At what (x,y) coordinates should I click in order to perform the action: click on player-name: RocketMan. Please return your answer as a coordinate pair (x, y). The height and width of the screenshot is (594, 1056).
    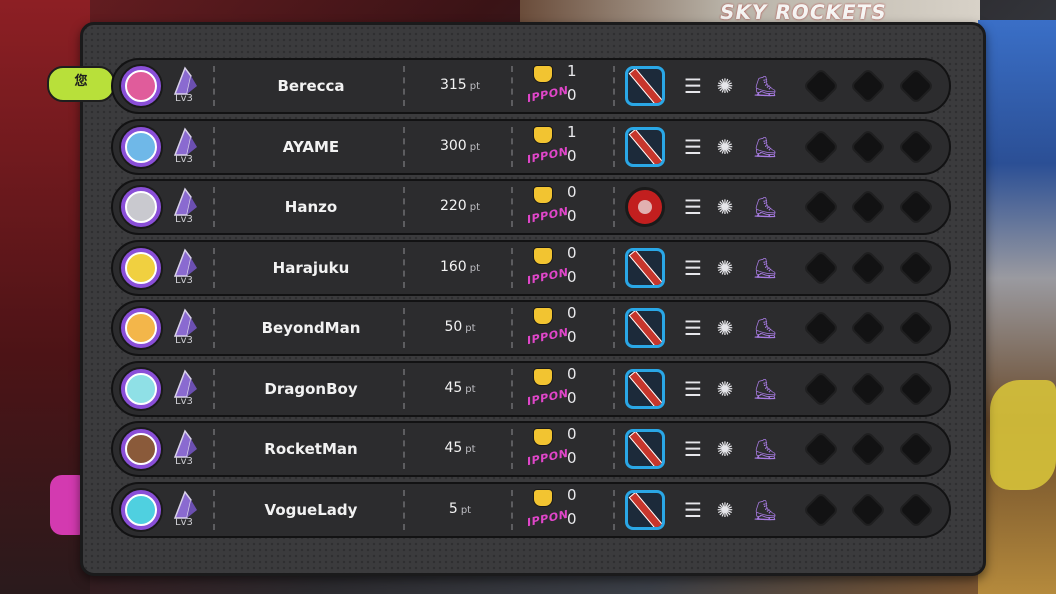
    Looking at the image, I should click on (311, 449).